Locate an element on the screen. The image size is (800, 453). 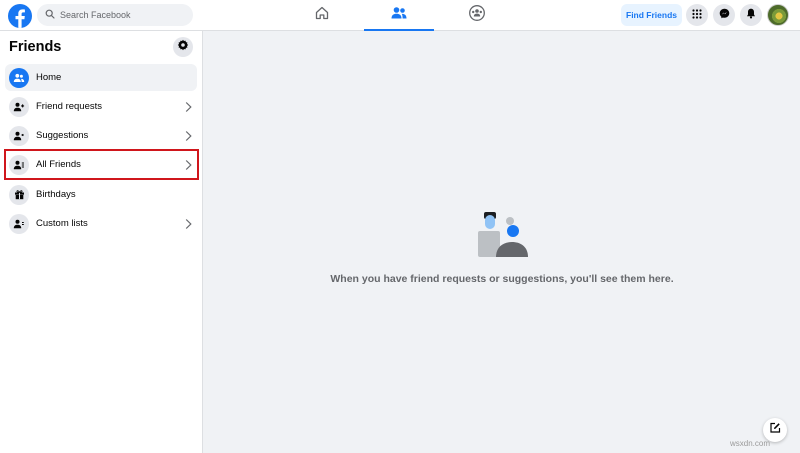
sidebar-item-suggestions: Suggestions is located at coordinates (101, 135).